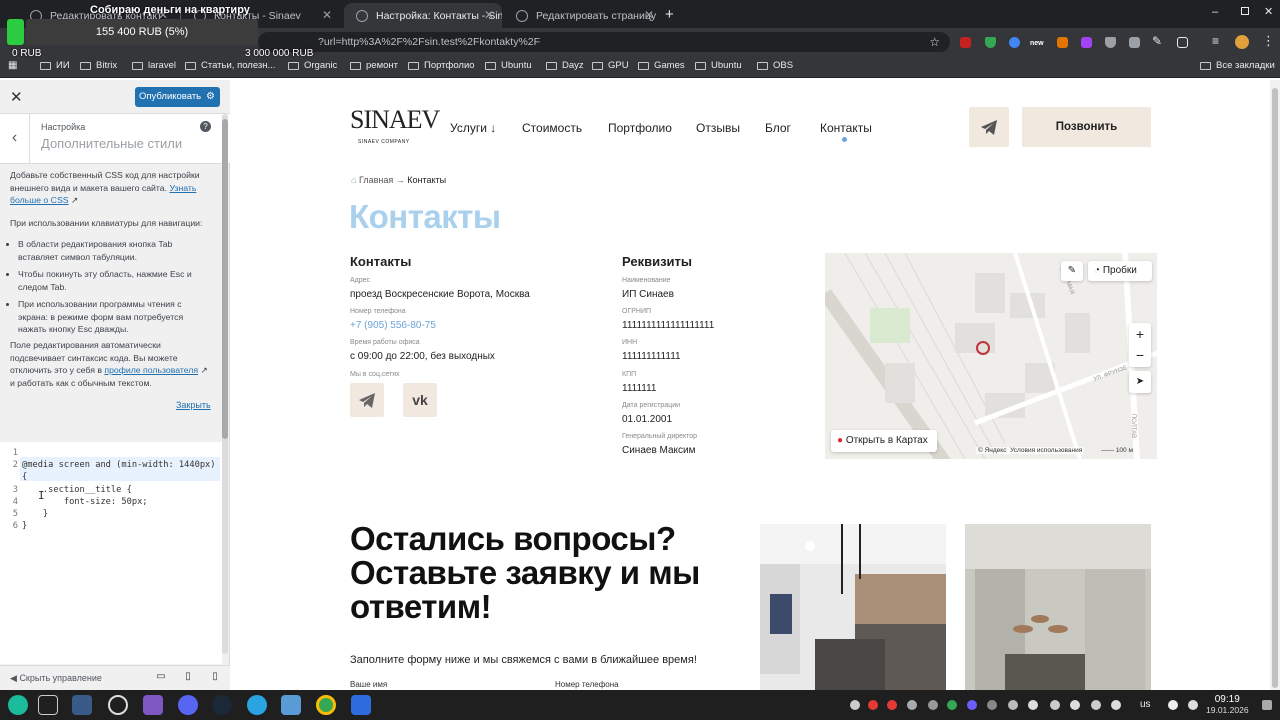 The width and height of the screenshot is (1280, 720). Describe the element at coordinates (1267, 705) in the screenshot. I see `notifications-icon` at that location.